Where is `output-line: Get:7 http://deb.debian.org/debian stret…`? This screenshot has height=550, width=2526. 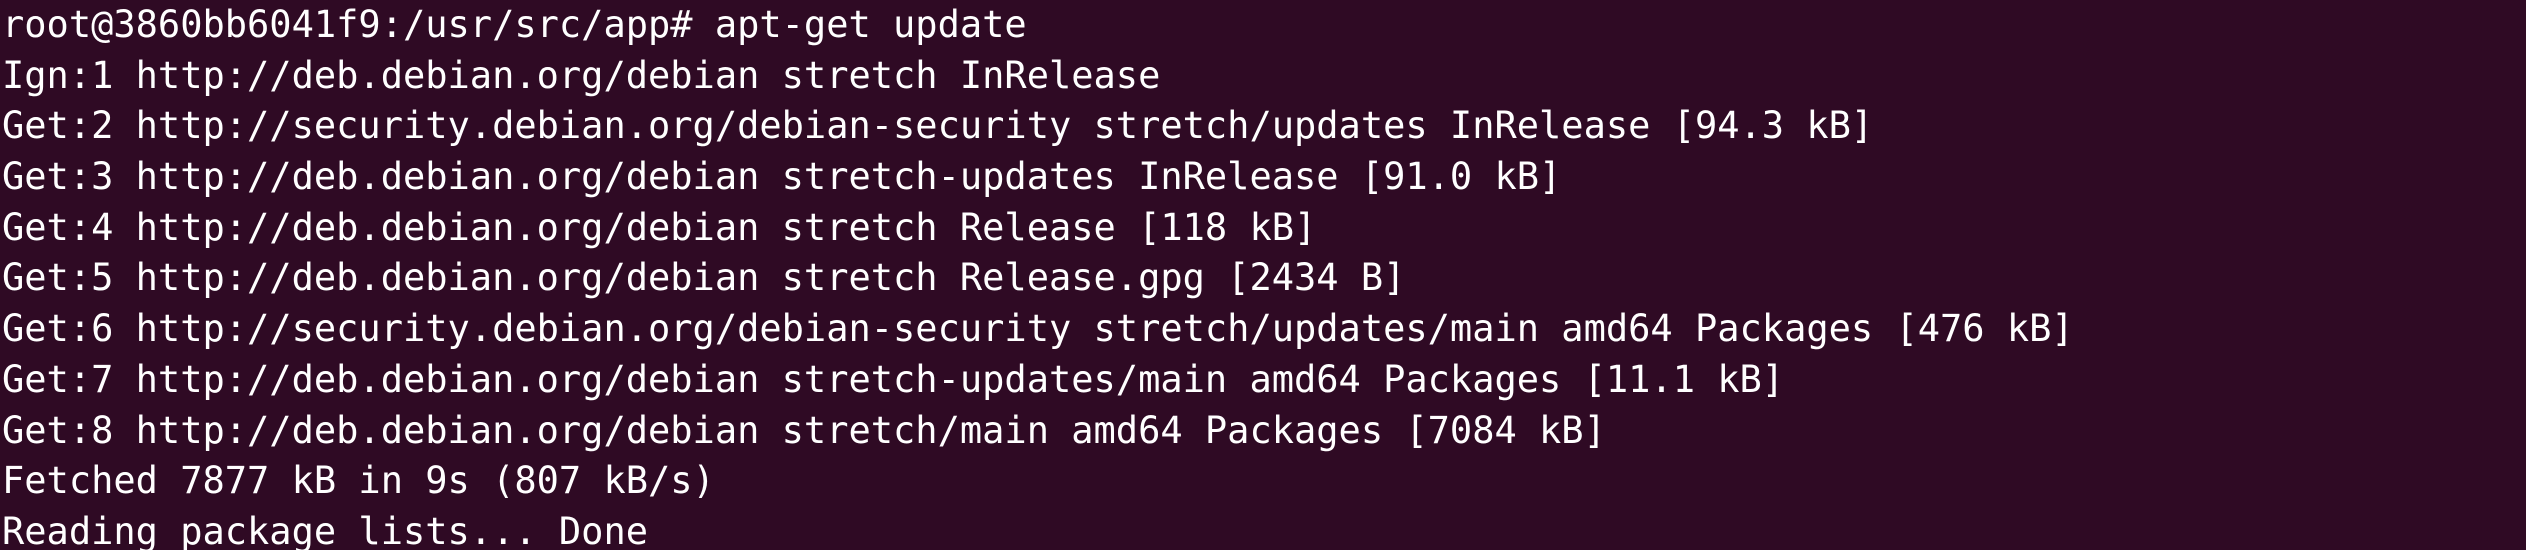 output-line: Get:7 http://deb.debian.org/debian stret… is located at coordinates (893, 379).